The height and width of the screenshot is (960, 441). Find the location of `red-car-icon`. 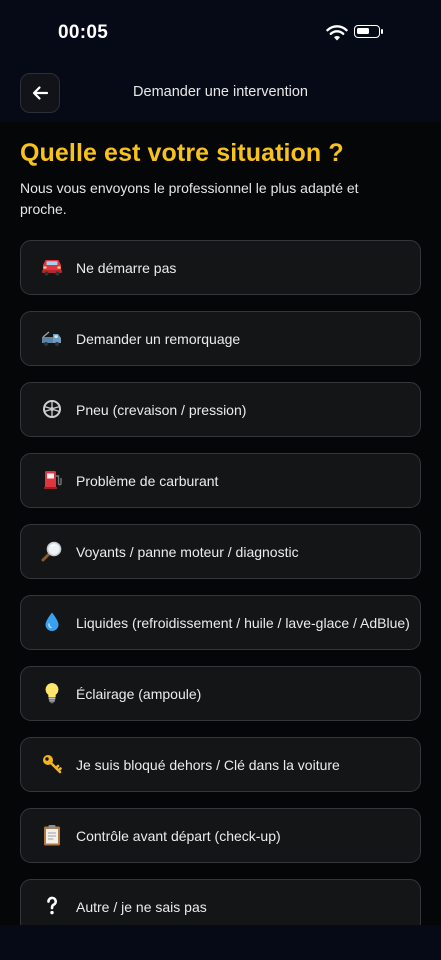

red-car-icon is located at coordinates (52, 267).